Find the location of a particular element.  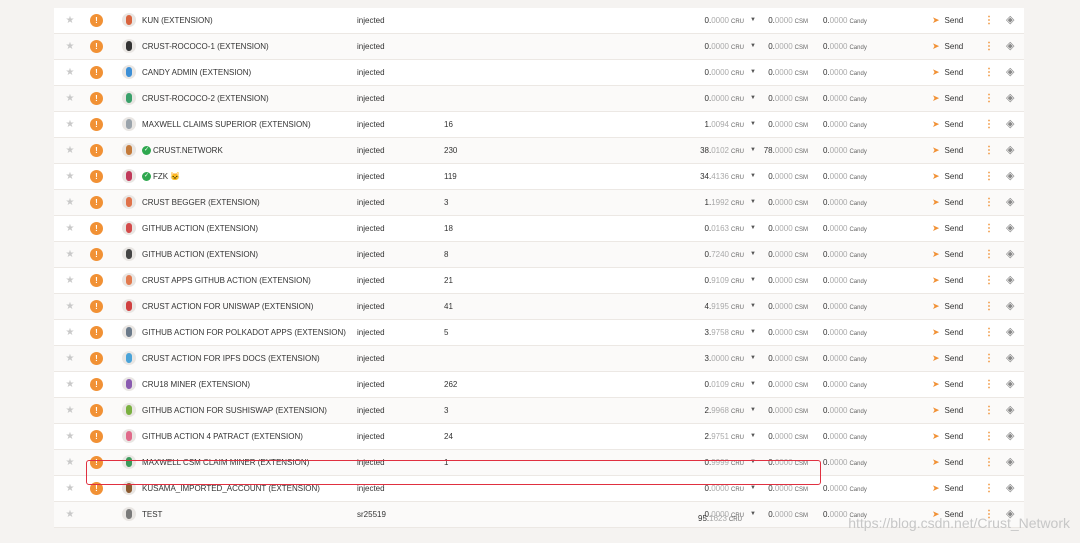

account-name: GITHUB ACTION FOR SUSHISWAP (EXTENSION) is located at coordinates (234, 410).